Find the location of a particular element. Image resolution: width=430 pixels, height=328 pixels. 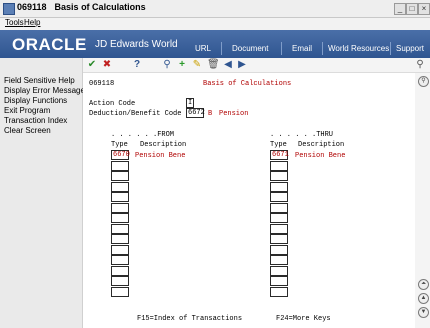

deduction-label: Deduction/Benefit Code is located at coordinates (135, 114).